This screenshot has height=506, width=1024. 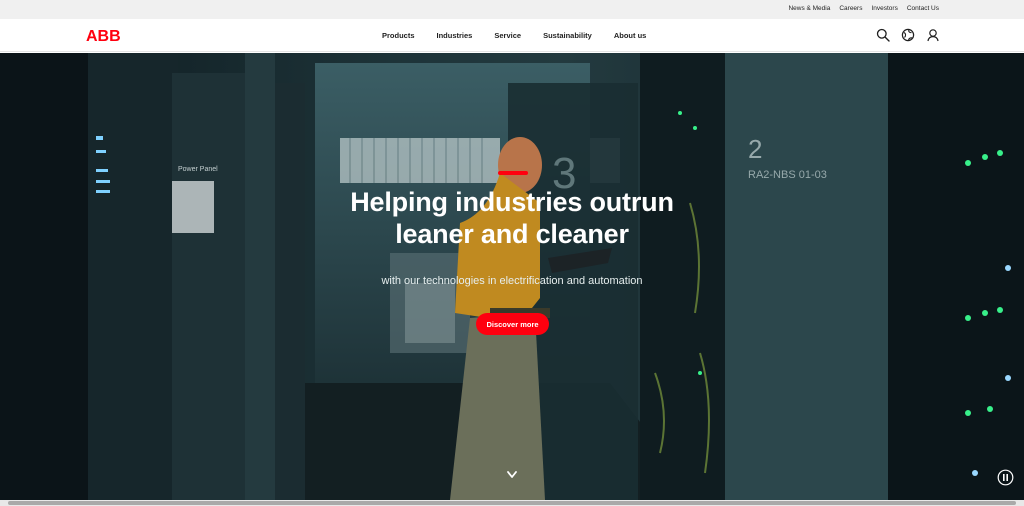 What do you see at coordinates (398, 35) in the screenshot?
I see `nav-products: Products` at bounding box center [398, 35].